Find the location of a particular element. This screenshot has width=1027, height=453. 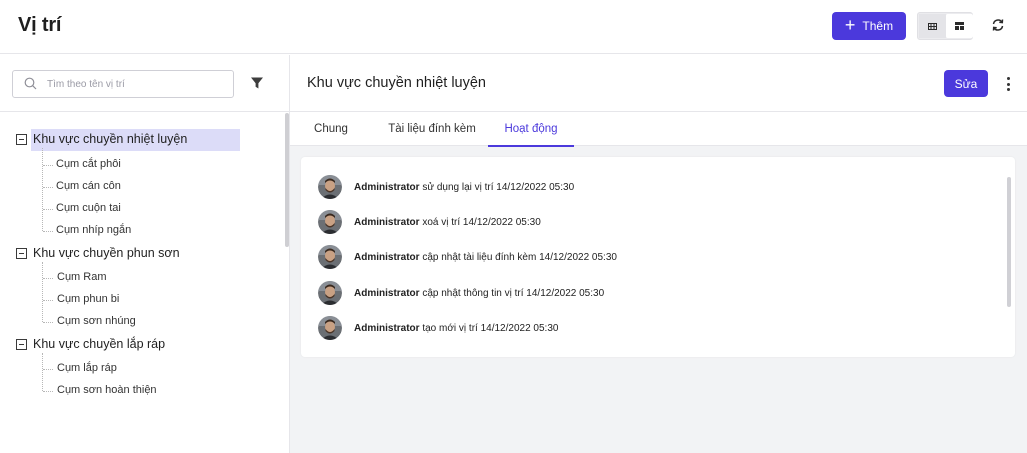

activity-action: cập nhật thông tin vị trí is located at coordinates (473, 293).